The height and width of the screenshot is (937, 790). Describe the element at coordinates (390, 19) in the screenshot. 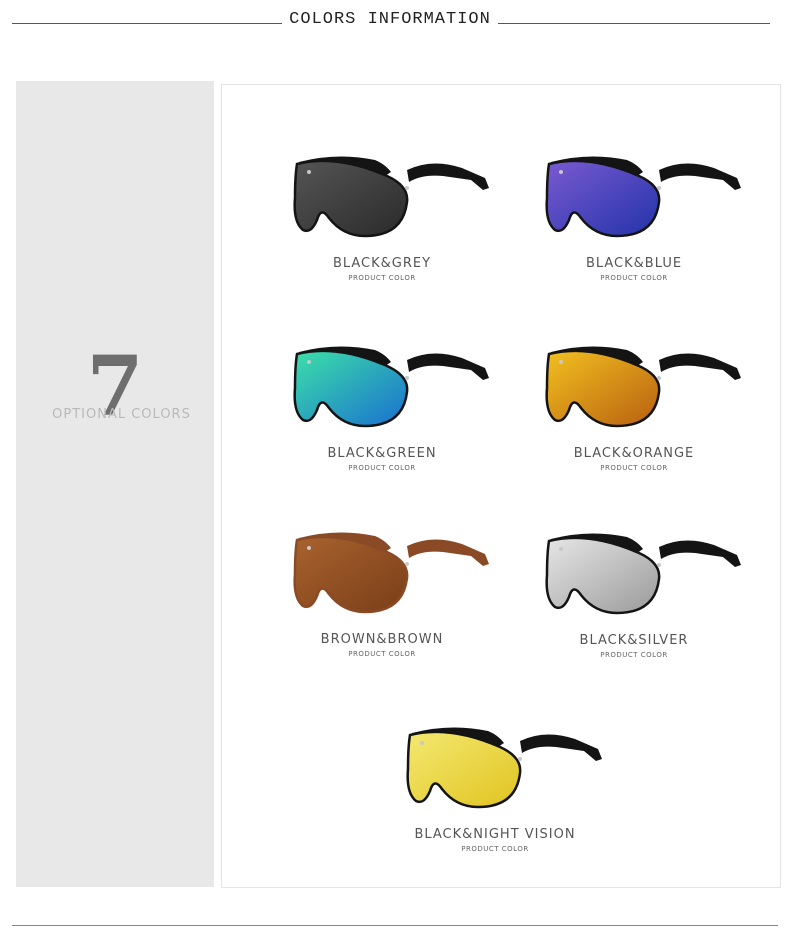

I see `page-title: COLORS INFORMATION` at that location.